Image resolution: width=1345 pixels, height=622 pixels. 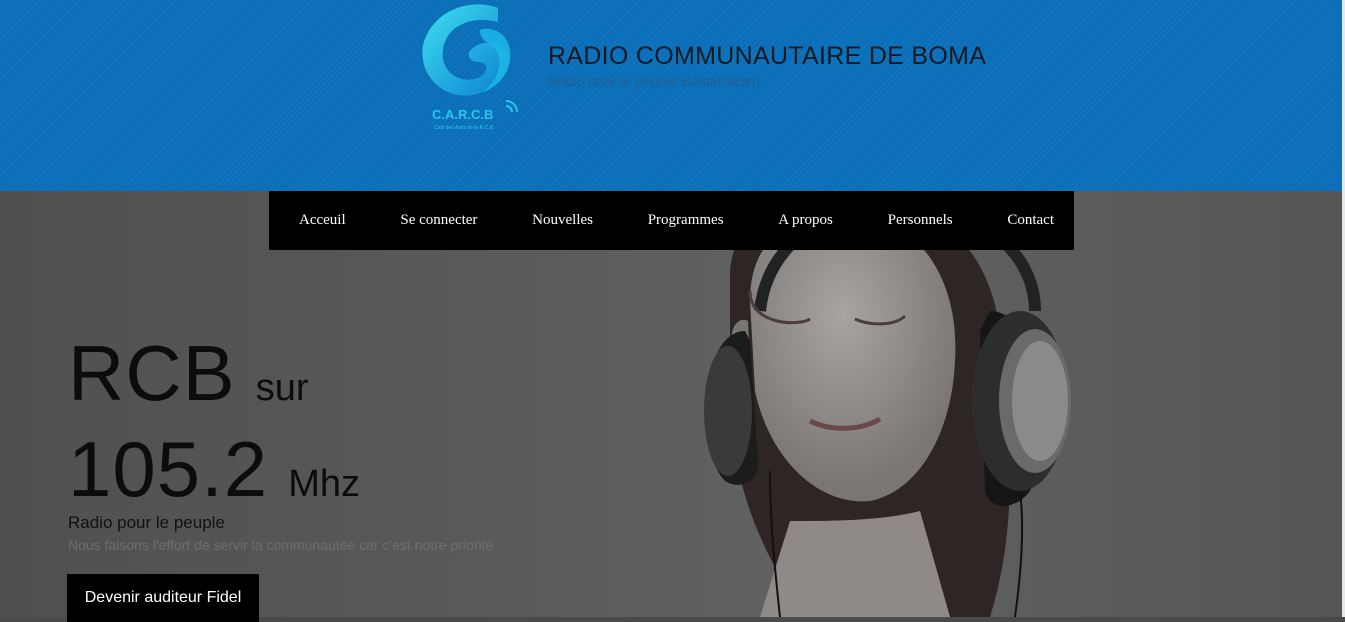 I want to click on nav-item-programmes: Programmes, so click(x=686, y=220).